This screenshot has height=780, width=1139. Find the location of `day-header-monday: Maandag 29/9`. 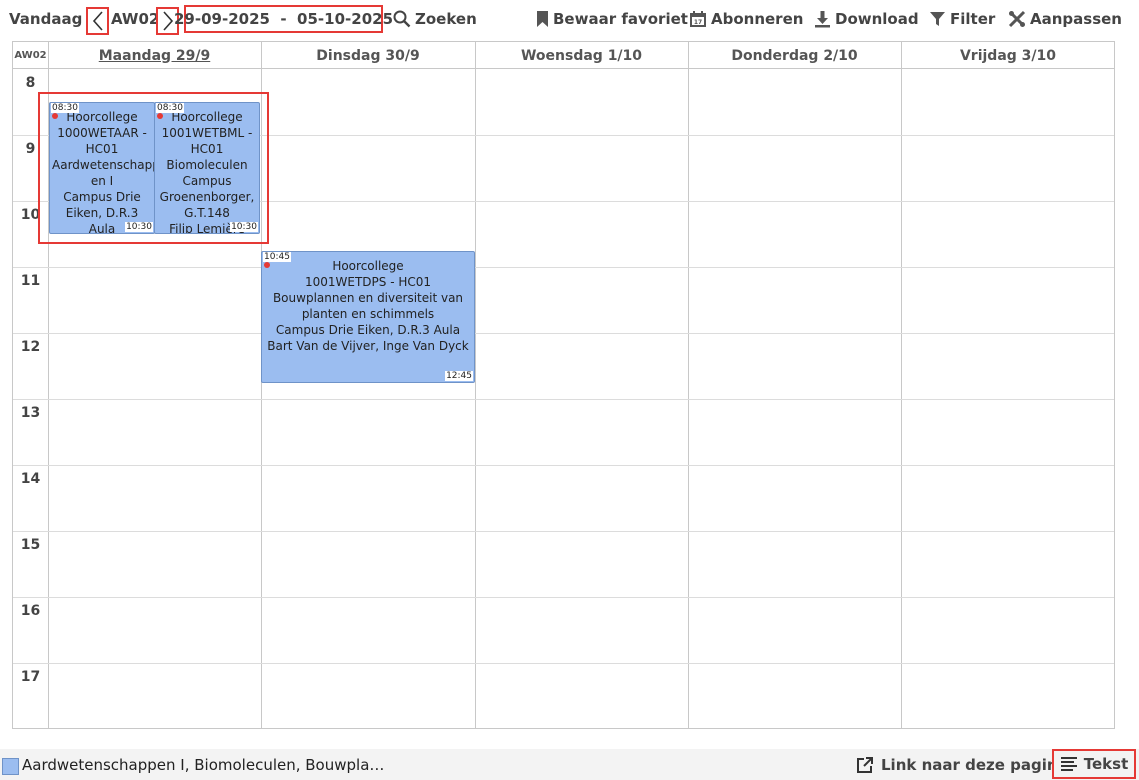

day-header-monday: Maandag 29/9 is located at coordinates (154, 55).